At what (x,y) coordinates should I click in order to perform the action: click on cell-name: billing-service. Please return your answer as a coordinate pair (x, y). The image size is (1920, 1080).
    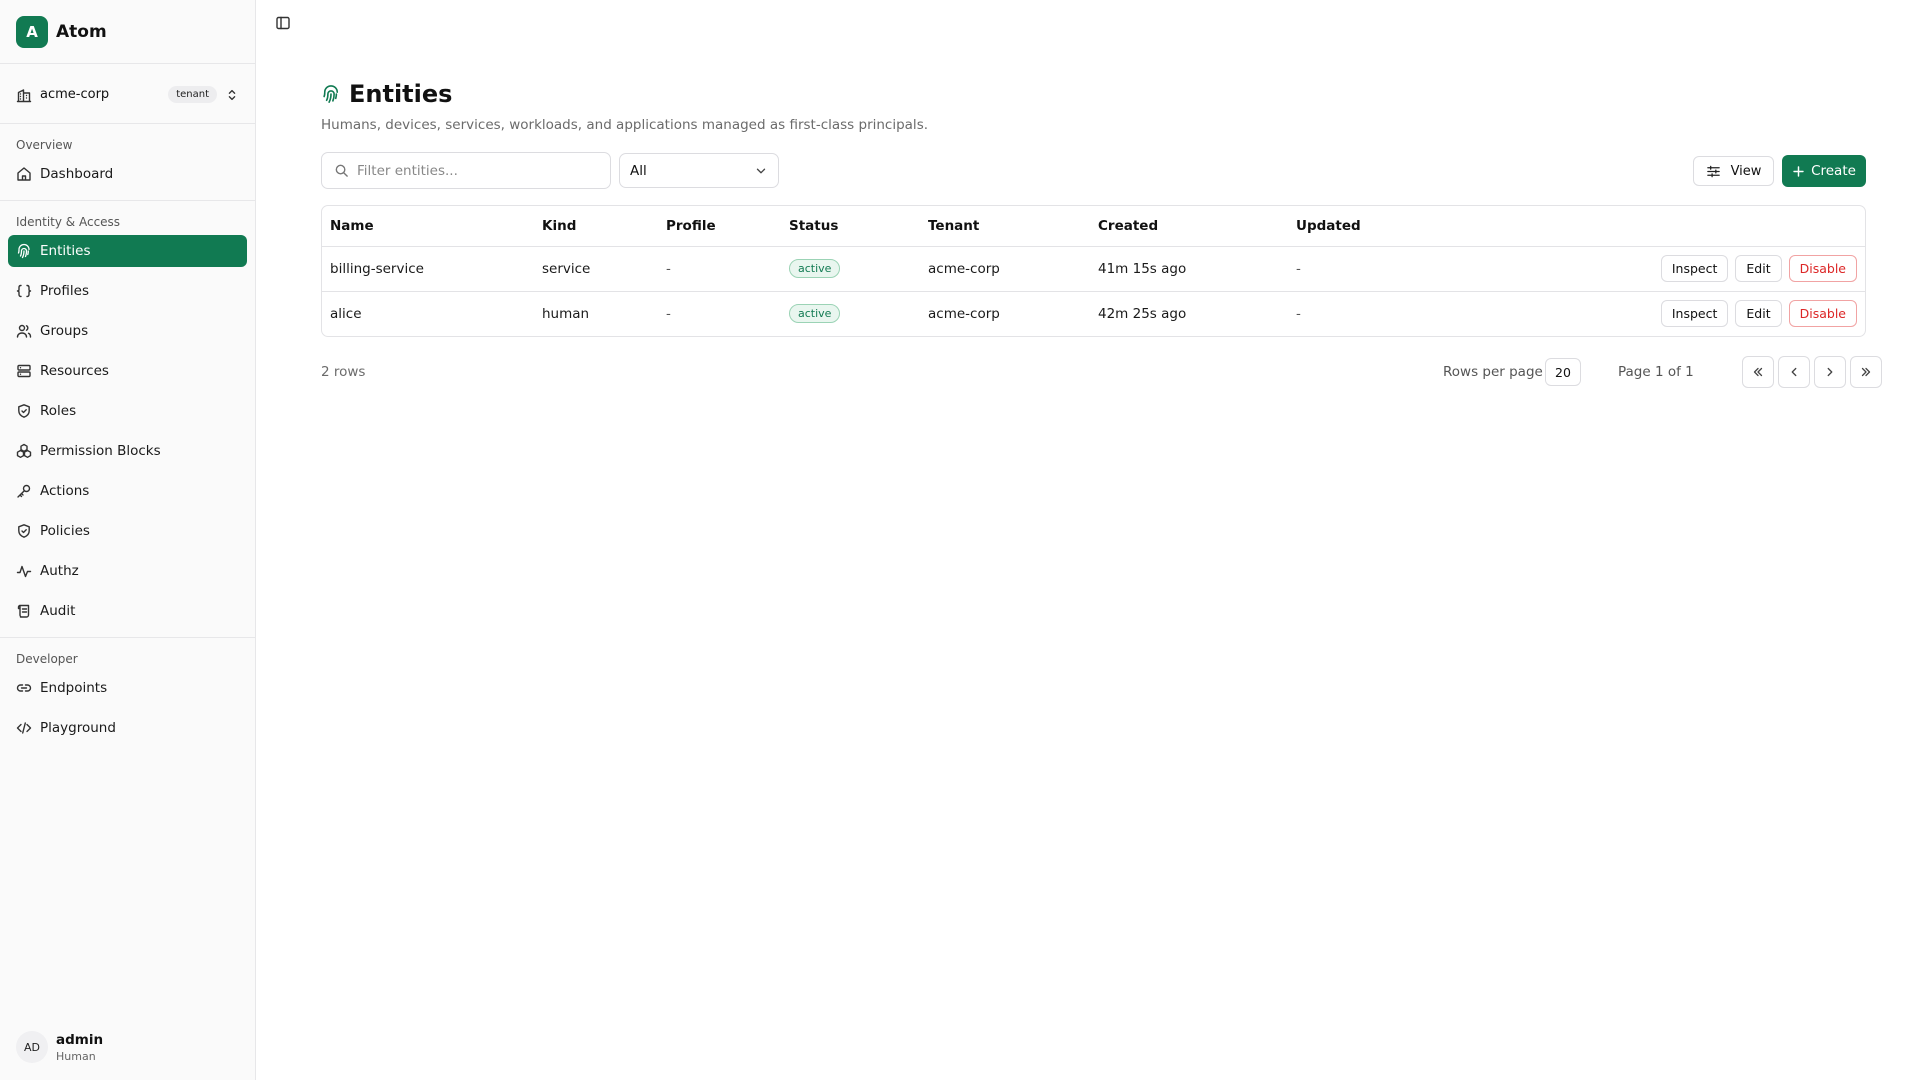
    Looking at the image, I should click on (428, 269).